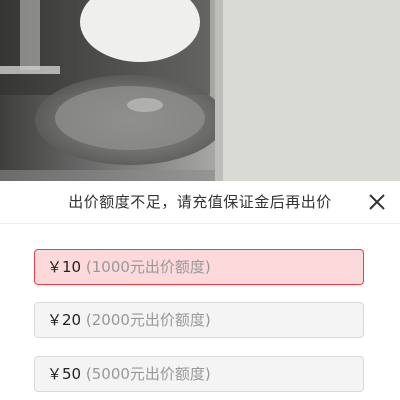  I want to click on deposit-credit-note: (1000元出价额度), so click(148, 267).